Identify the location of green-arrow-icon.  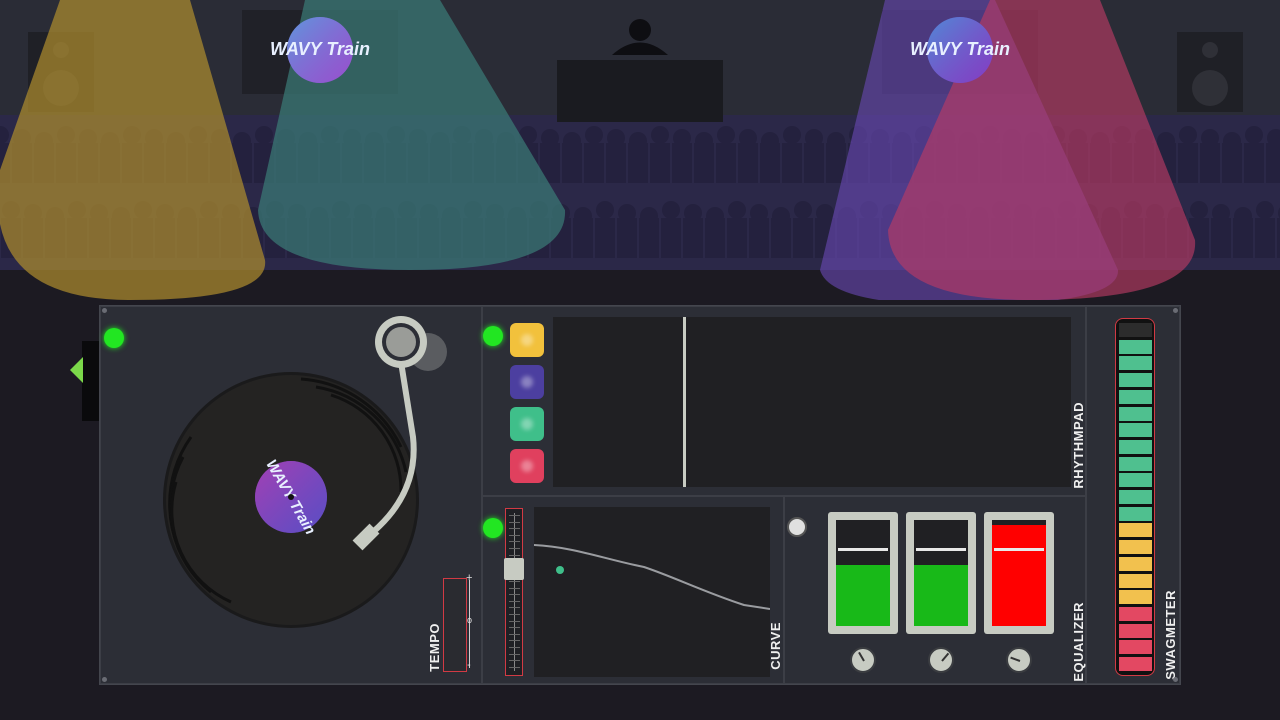
(76, 370).